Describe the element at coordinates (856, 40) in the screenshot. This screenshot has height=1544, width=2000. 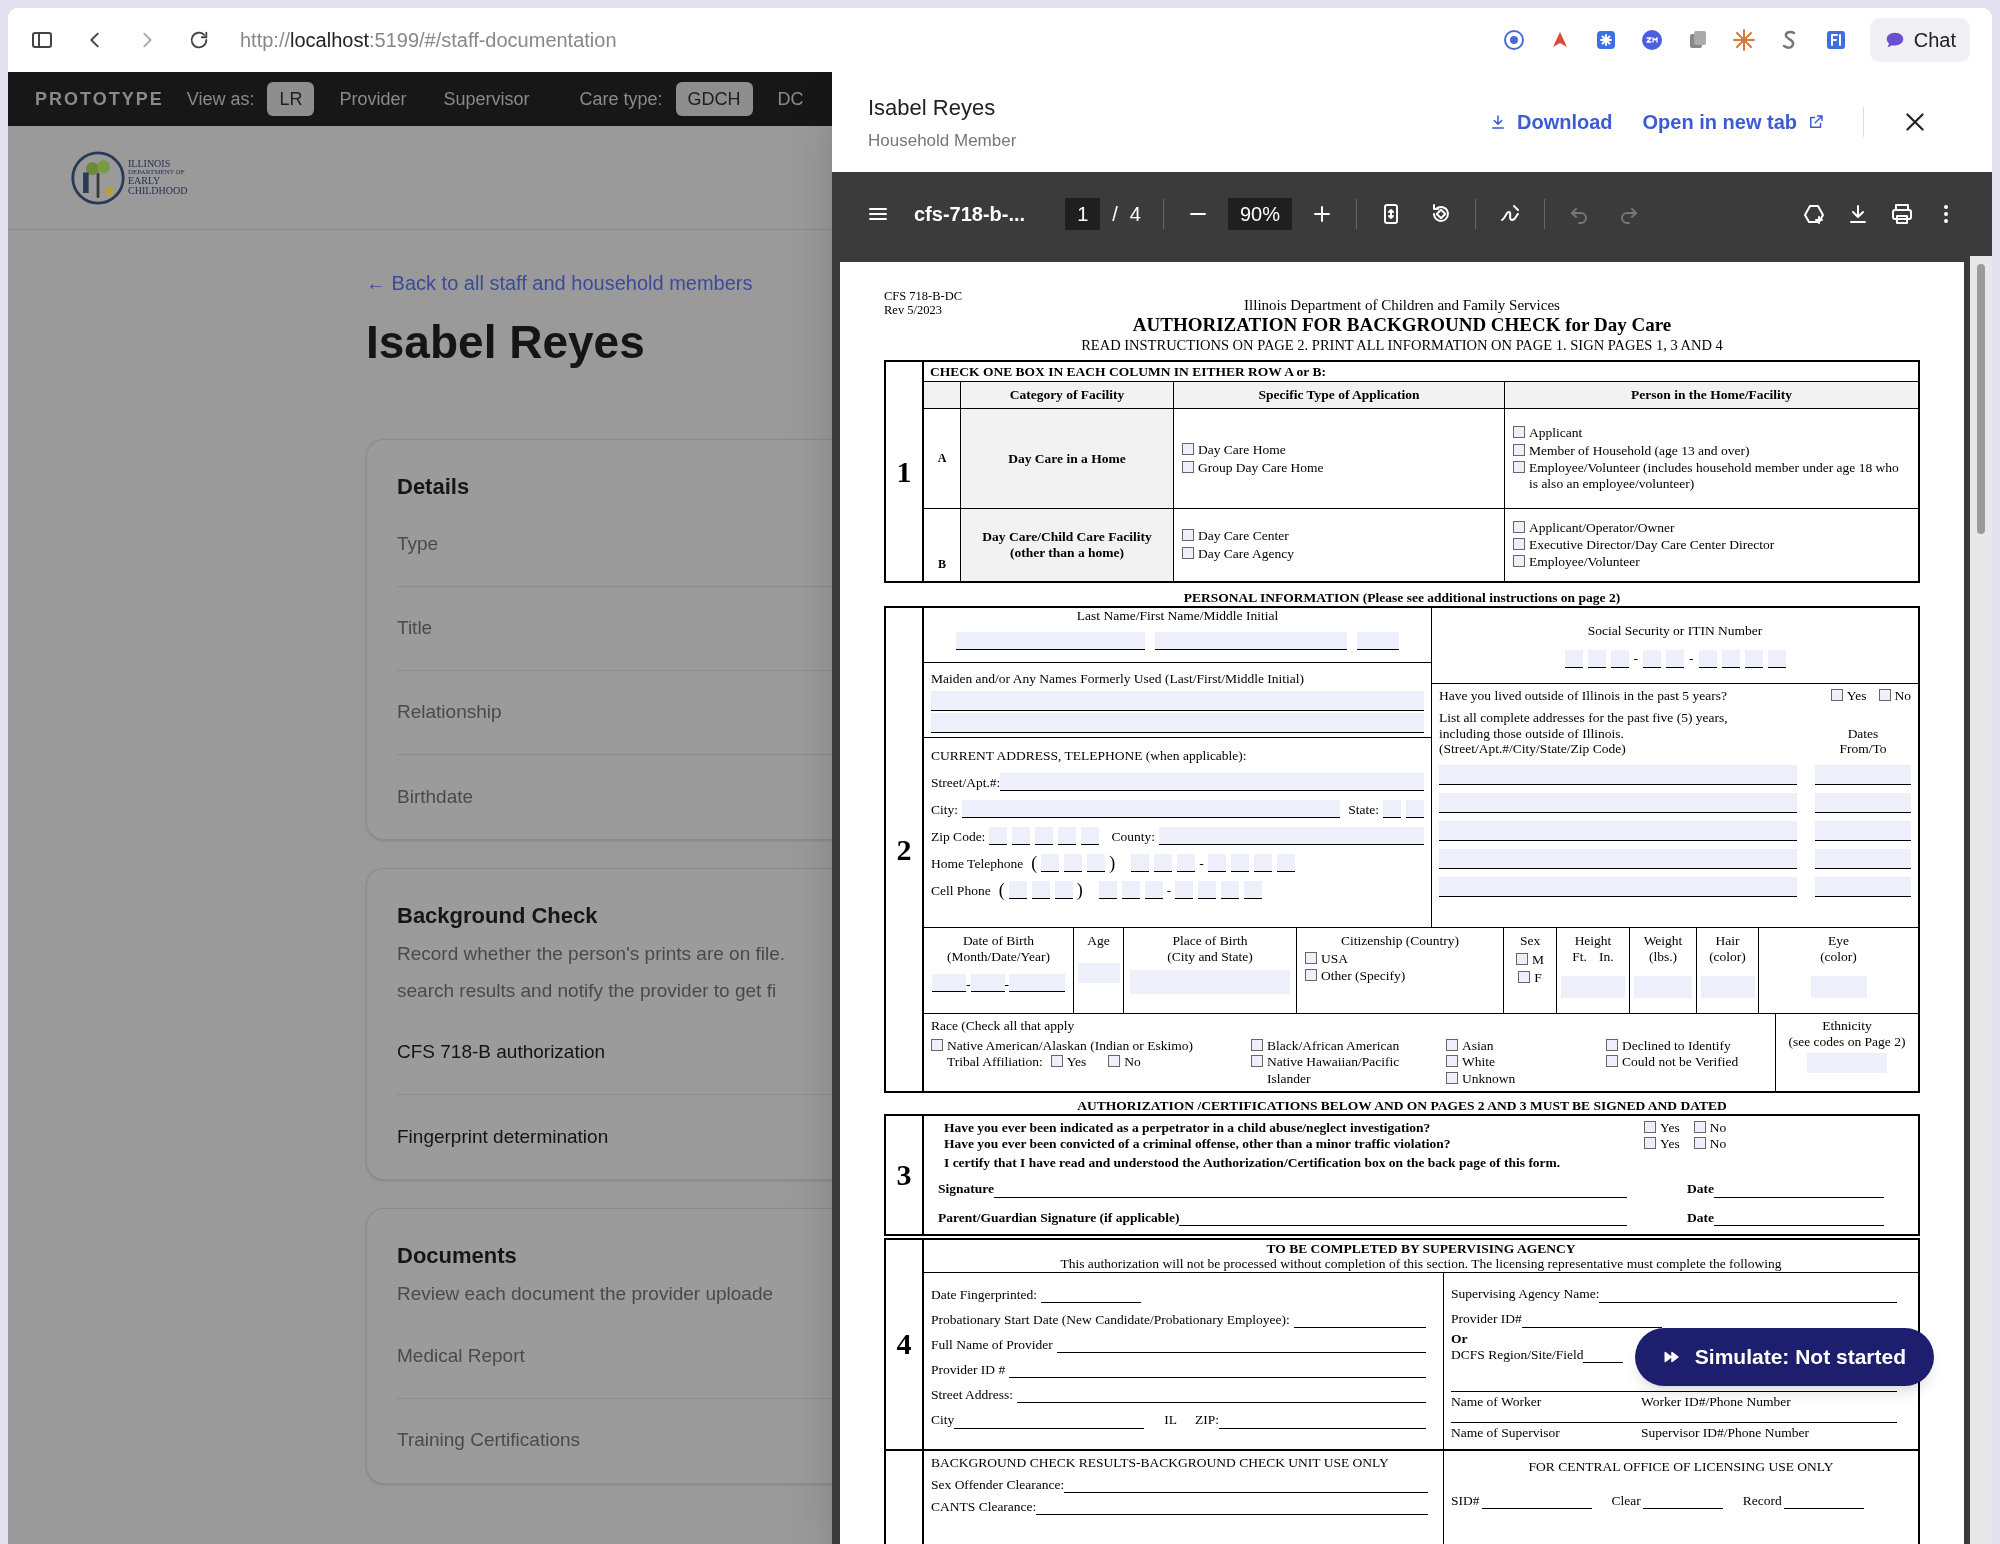
I see `address-bar: http://localhost:5199/#/staff-documentation` at that location.